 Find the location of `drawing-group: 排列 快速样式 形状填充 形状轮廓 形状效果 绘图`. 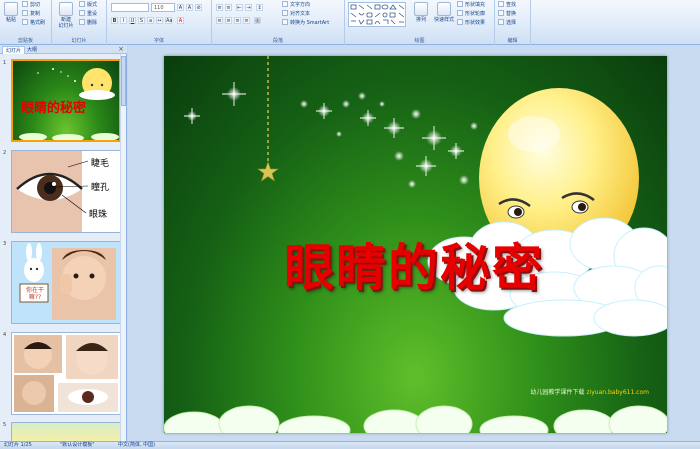

drawing-group: 排列 快速样式 形状填充 形状轮廓 形状效果 绘图 is located at coordinates (420, 22).